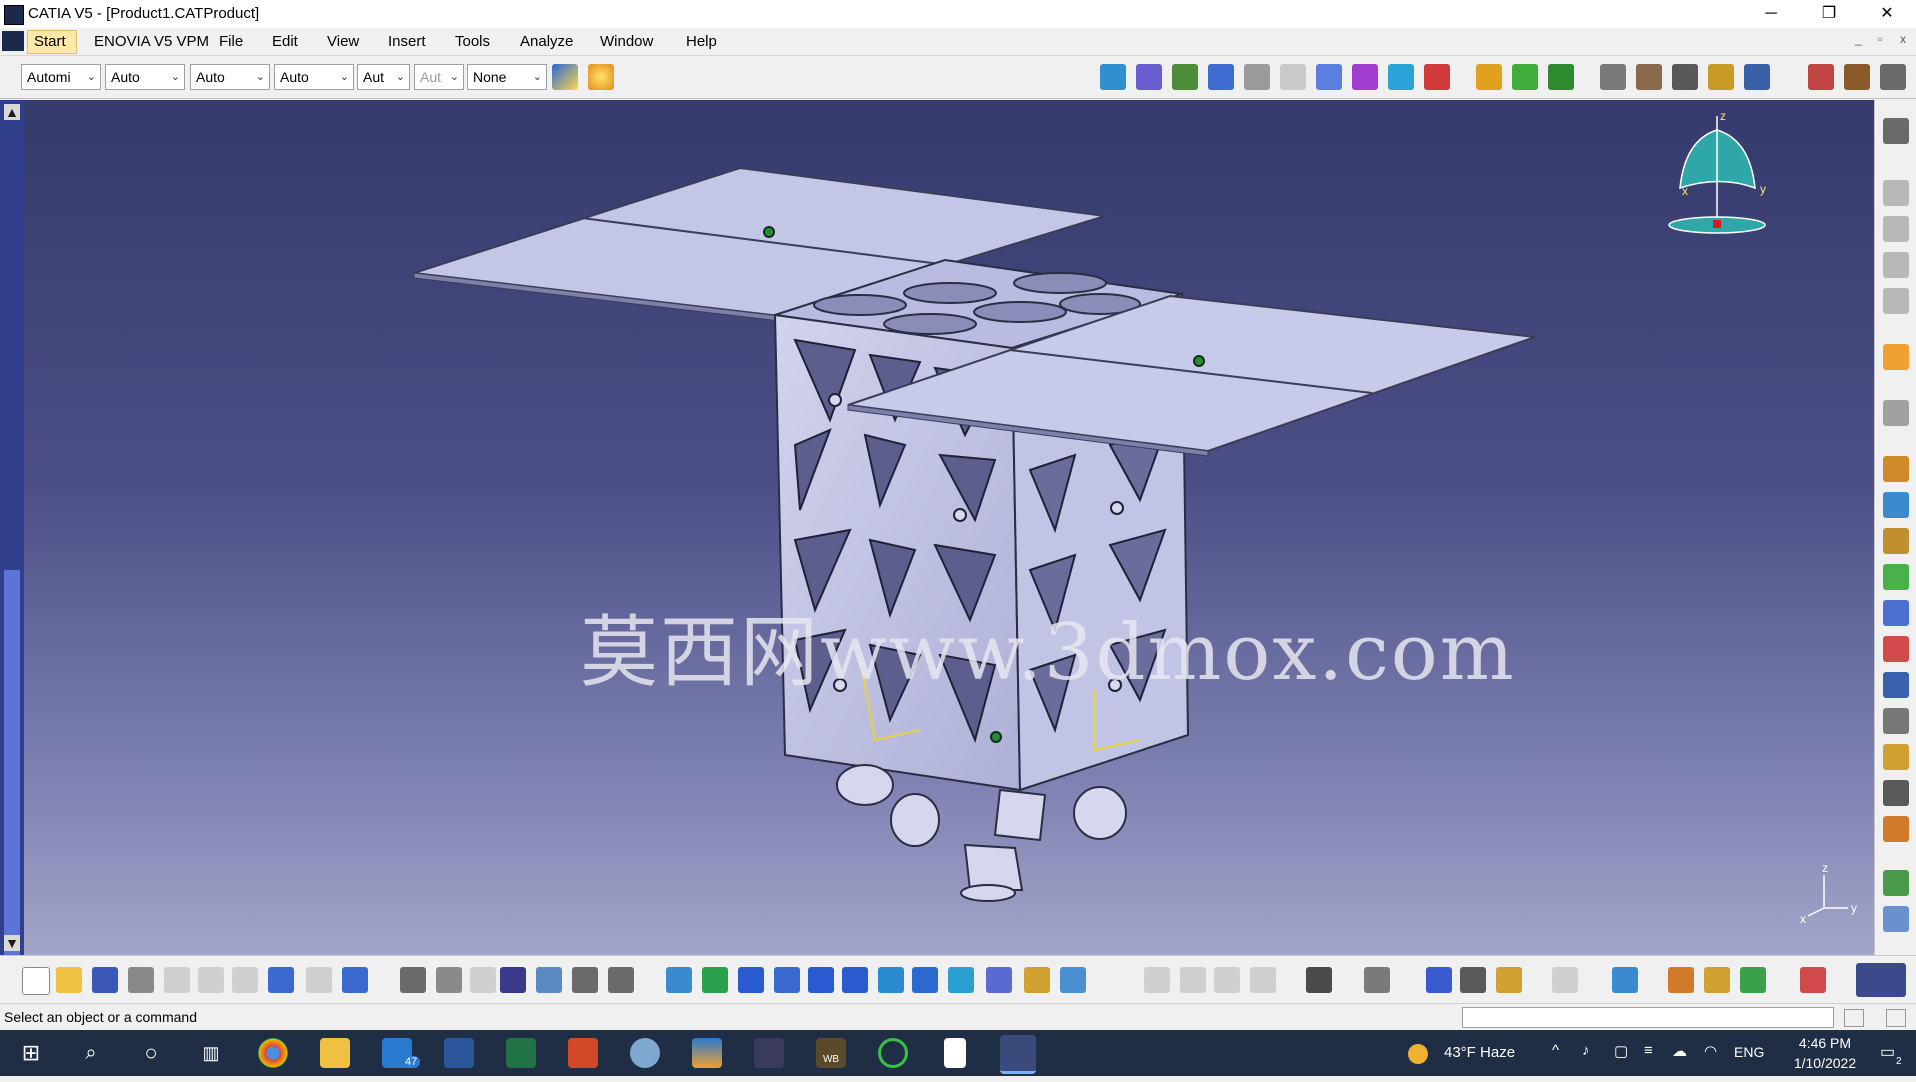  Describe the element at coordinates (546, 41) in the screenshot. I see `menu-analyze: Analyze` at that location.